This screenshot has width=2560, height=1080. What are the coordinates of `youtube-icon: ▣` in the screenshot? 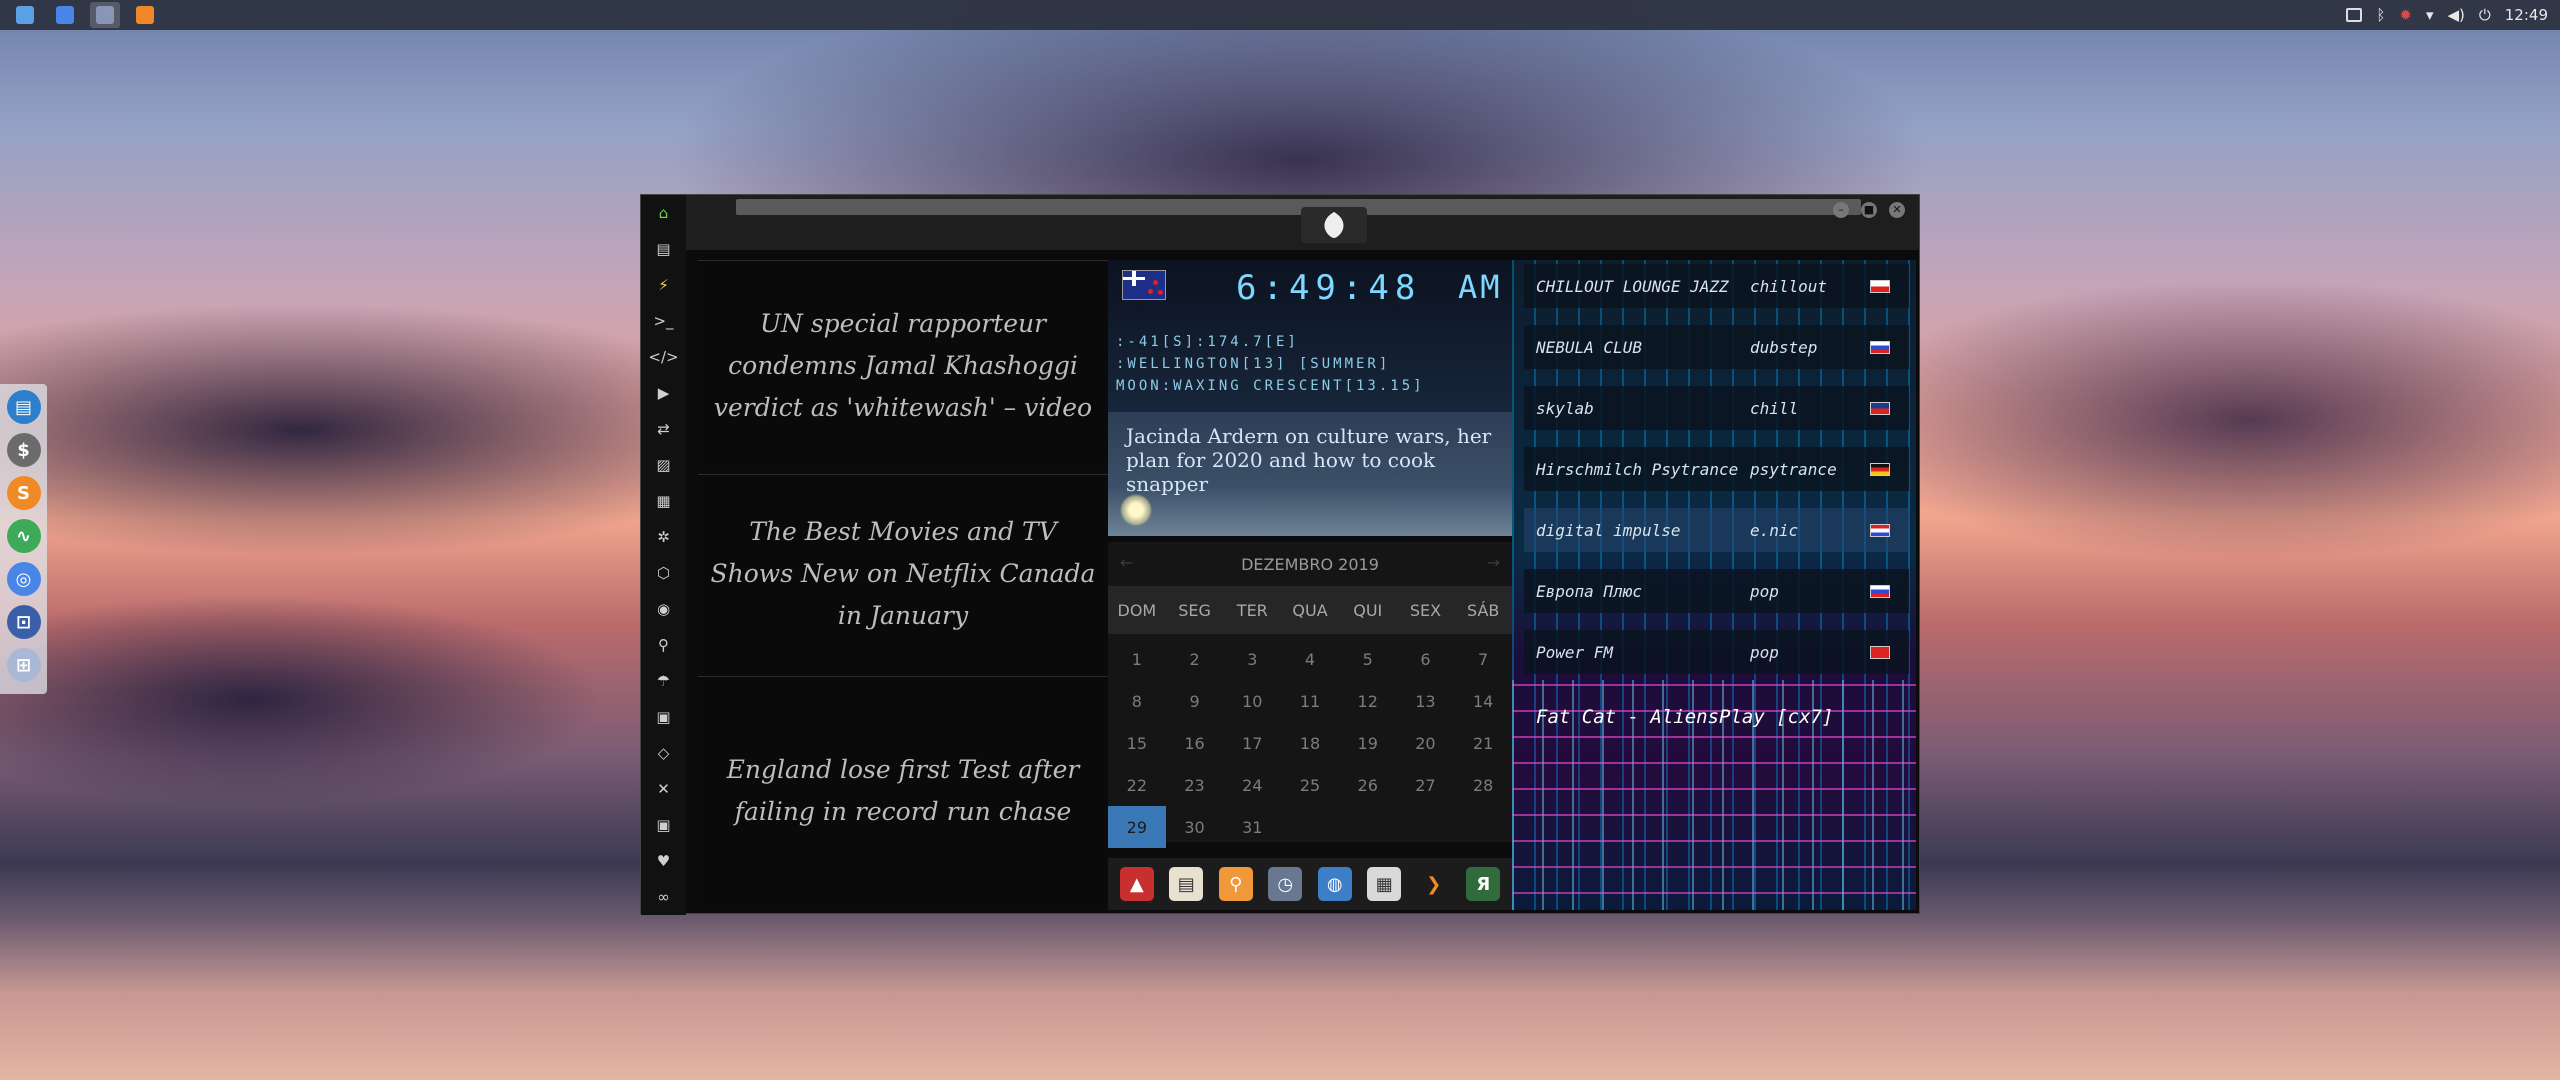 It's located at (663, 825).